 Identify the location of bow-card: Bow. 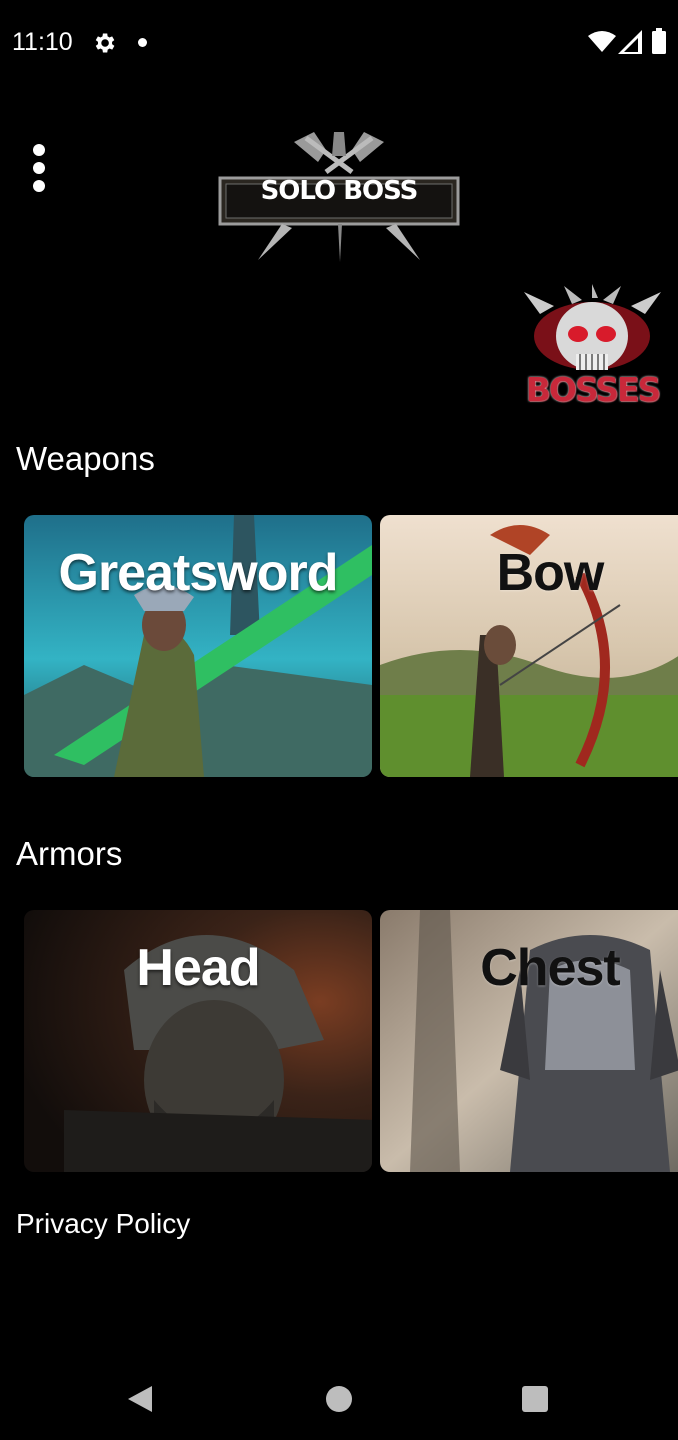
(529, 646).